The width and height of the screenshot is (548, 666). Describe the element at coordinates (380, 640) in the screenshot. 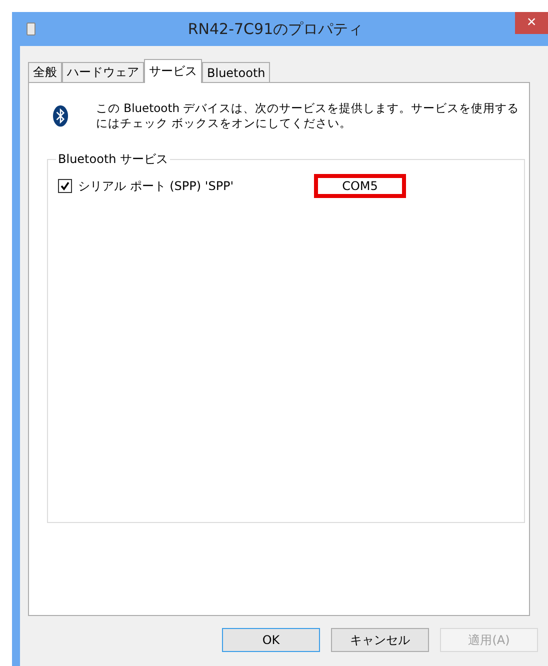

I see `dialog-button: キャンセル` at that location.